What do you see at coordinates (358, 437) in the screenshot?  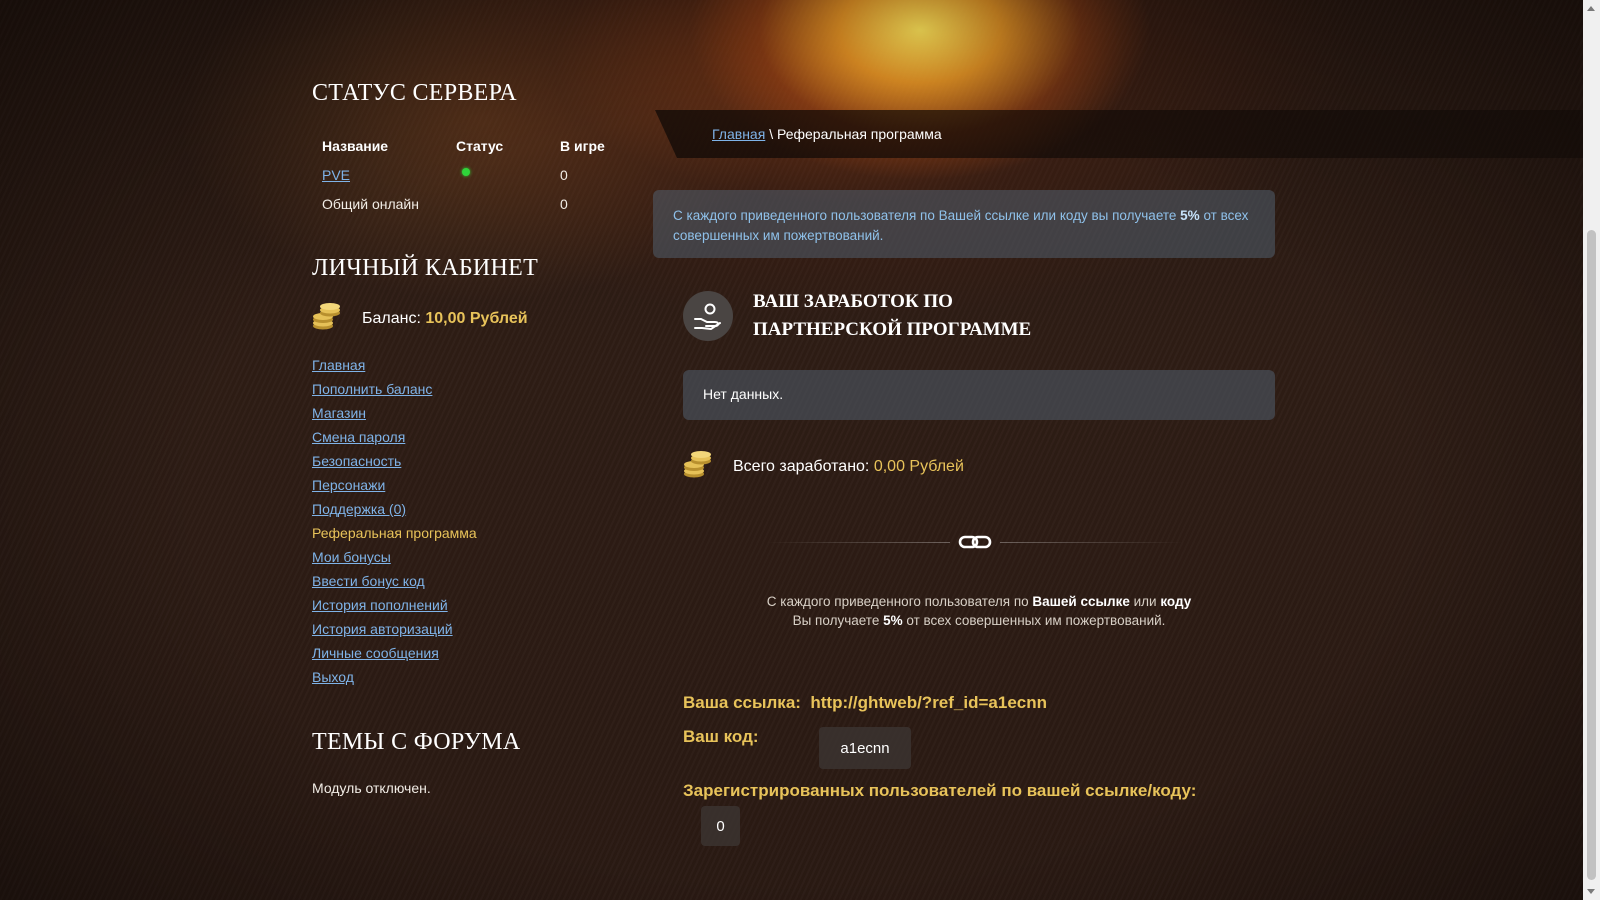 I see `menu-item-change-password: Смена пароля` at bounding box center [358, 437].